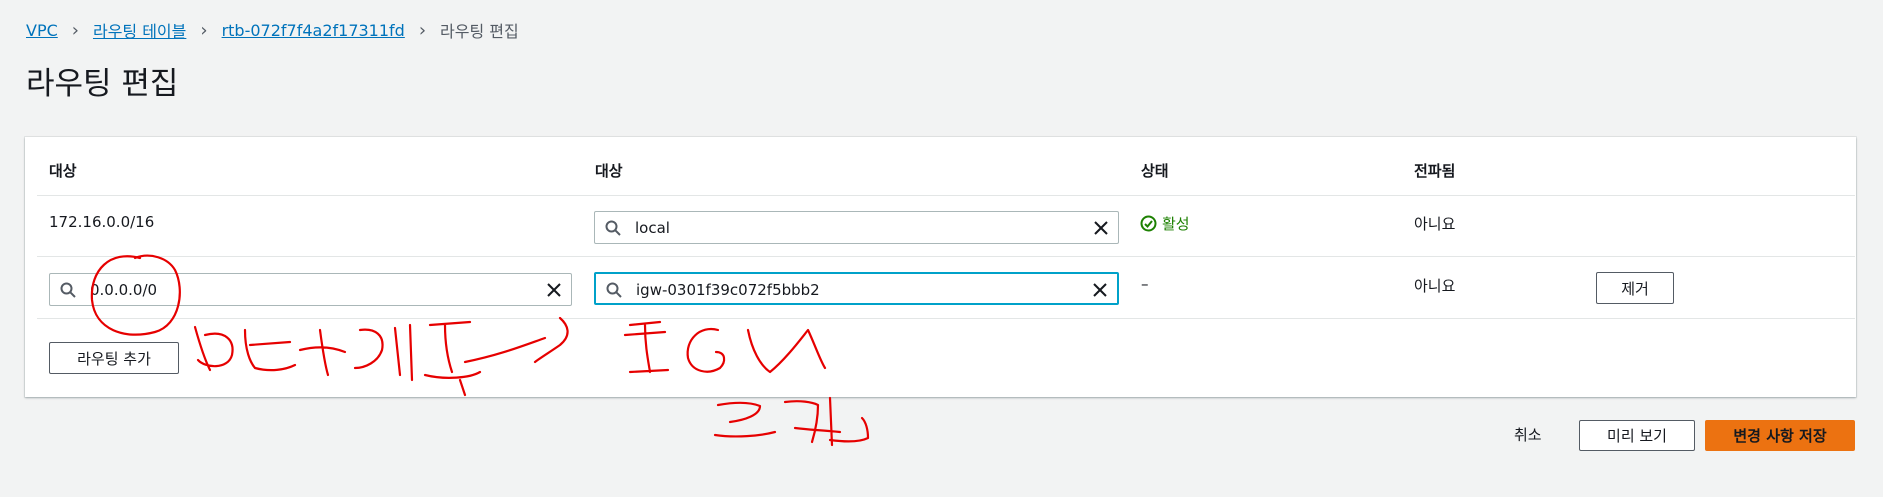 The width and height of the screenshot is (1883, 497). I want to click on status-badge: 활성, so click(1165, 223).